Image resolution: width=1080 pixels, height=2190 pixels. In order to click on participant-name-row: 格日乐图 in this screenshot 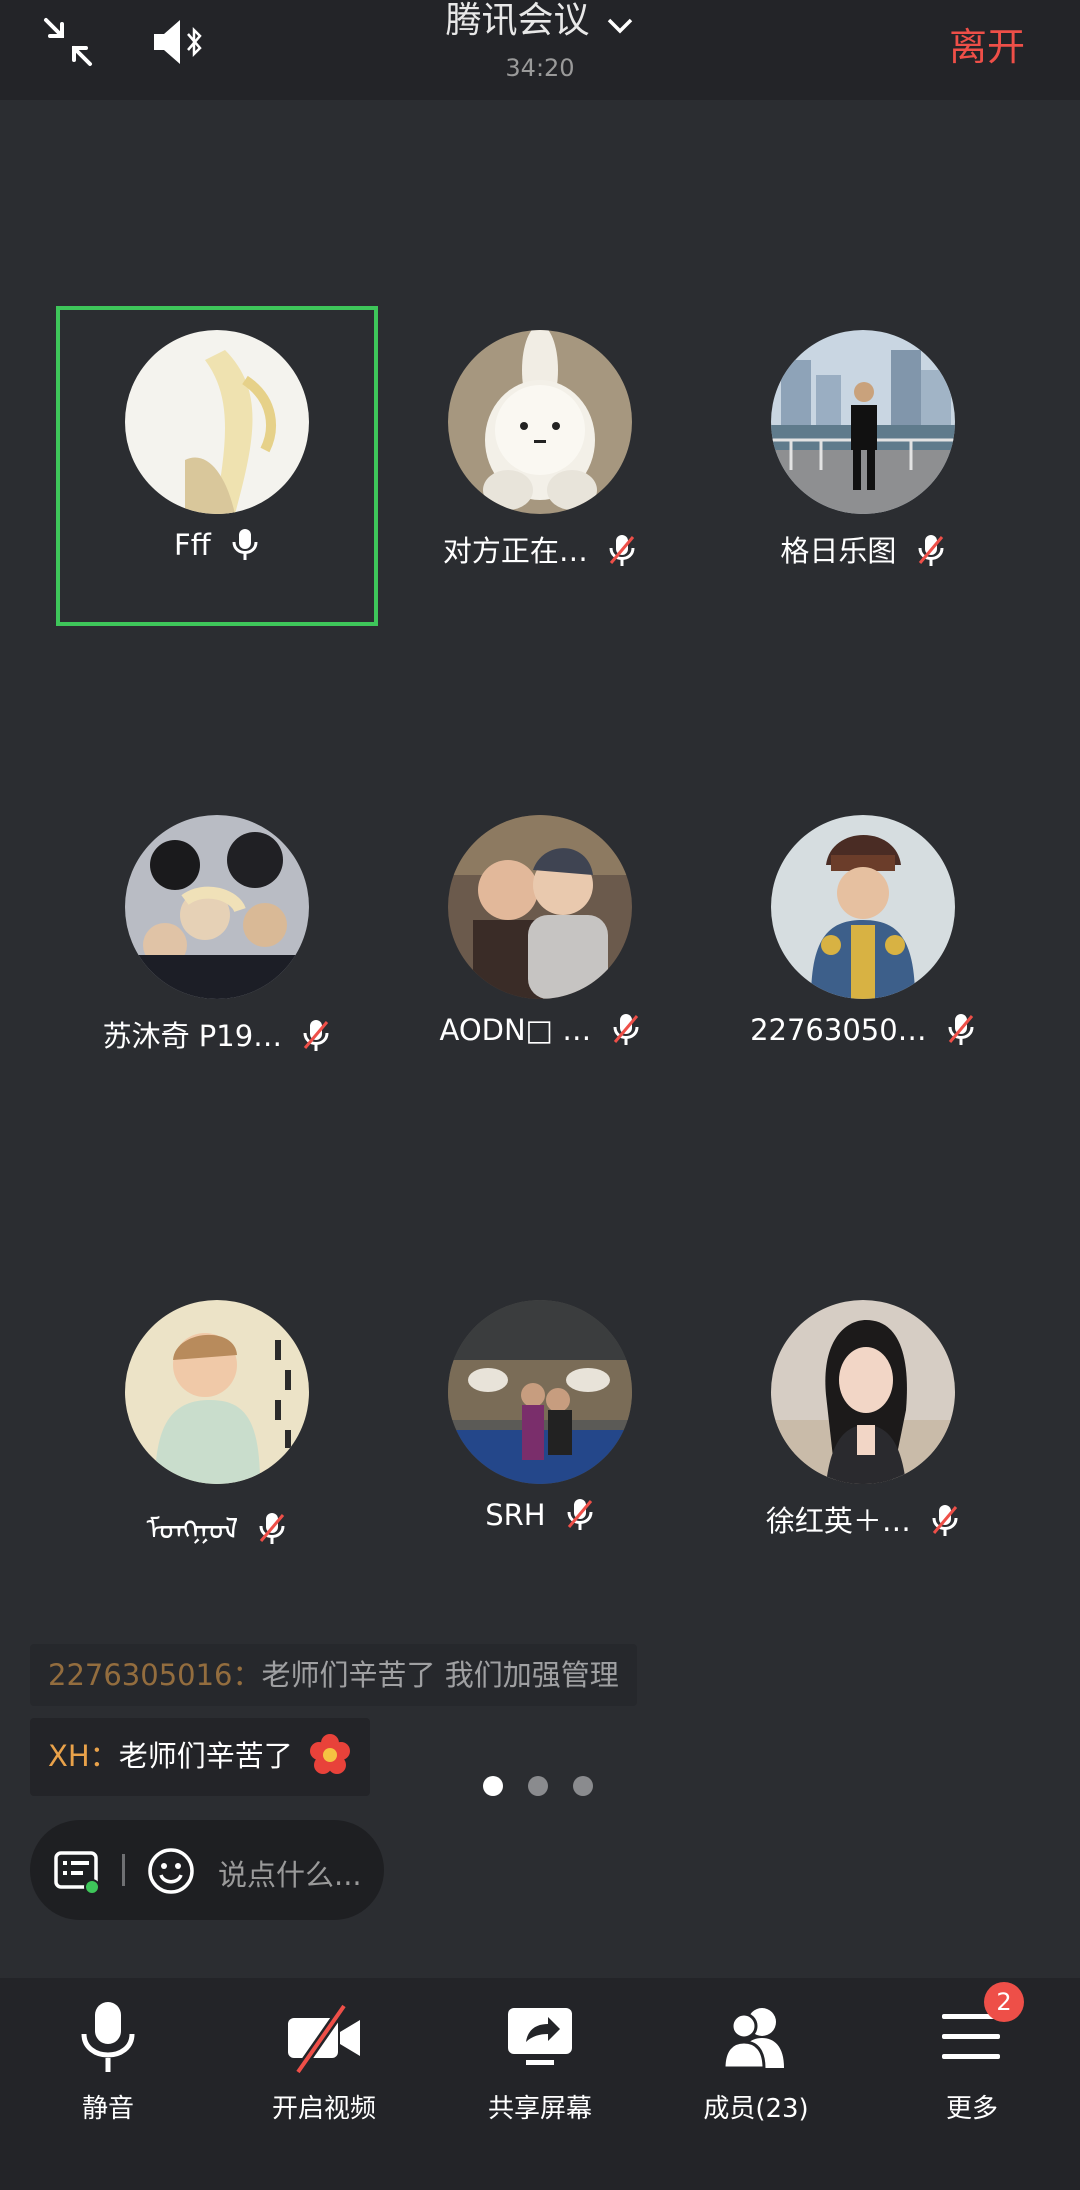, I will do `click(863, 549)`.